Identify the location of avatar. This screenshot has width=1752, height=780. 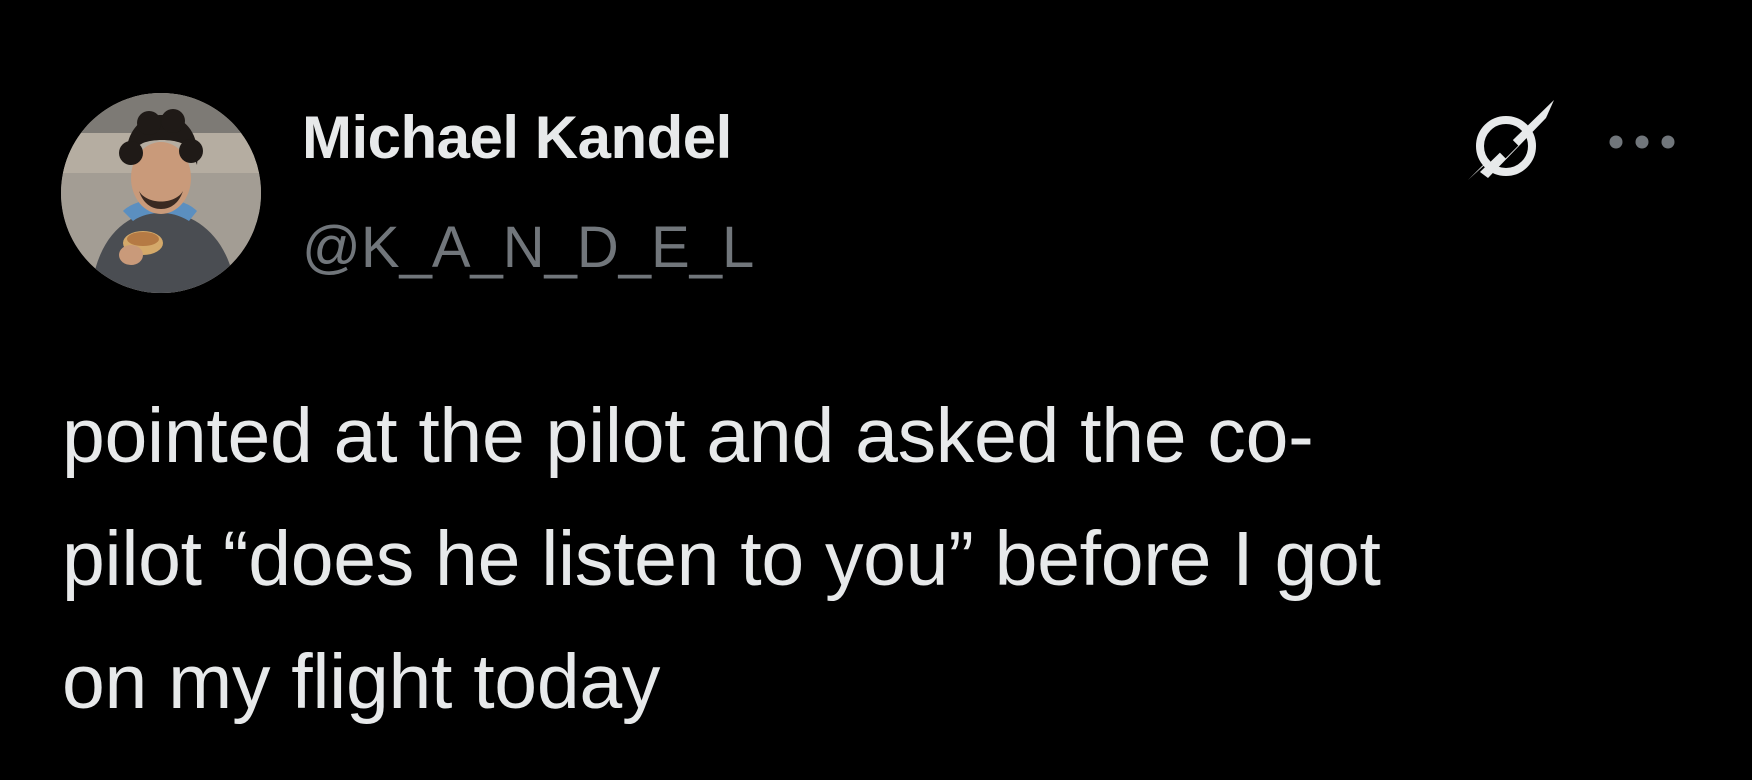
(161, 193).